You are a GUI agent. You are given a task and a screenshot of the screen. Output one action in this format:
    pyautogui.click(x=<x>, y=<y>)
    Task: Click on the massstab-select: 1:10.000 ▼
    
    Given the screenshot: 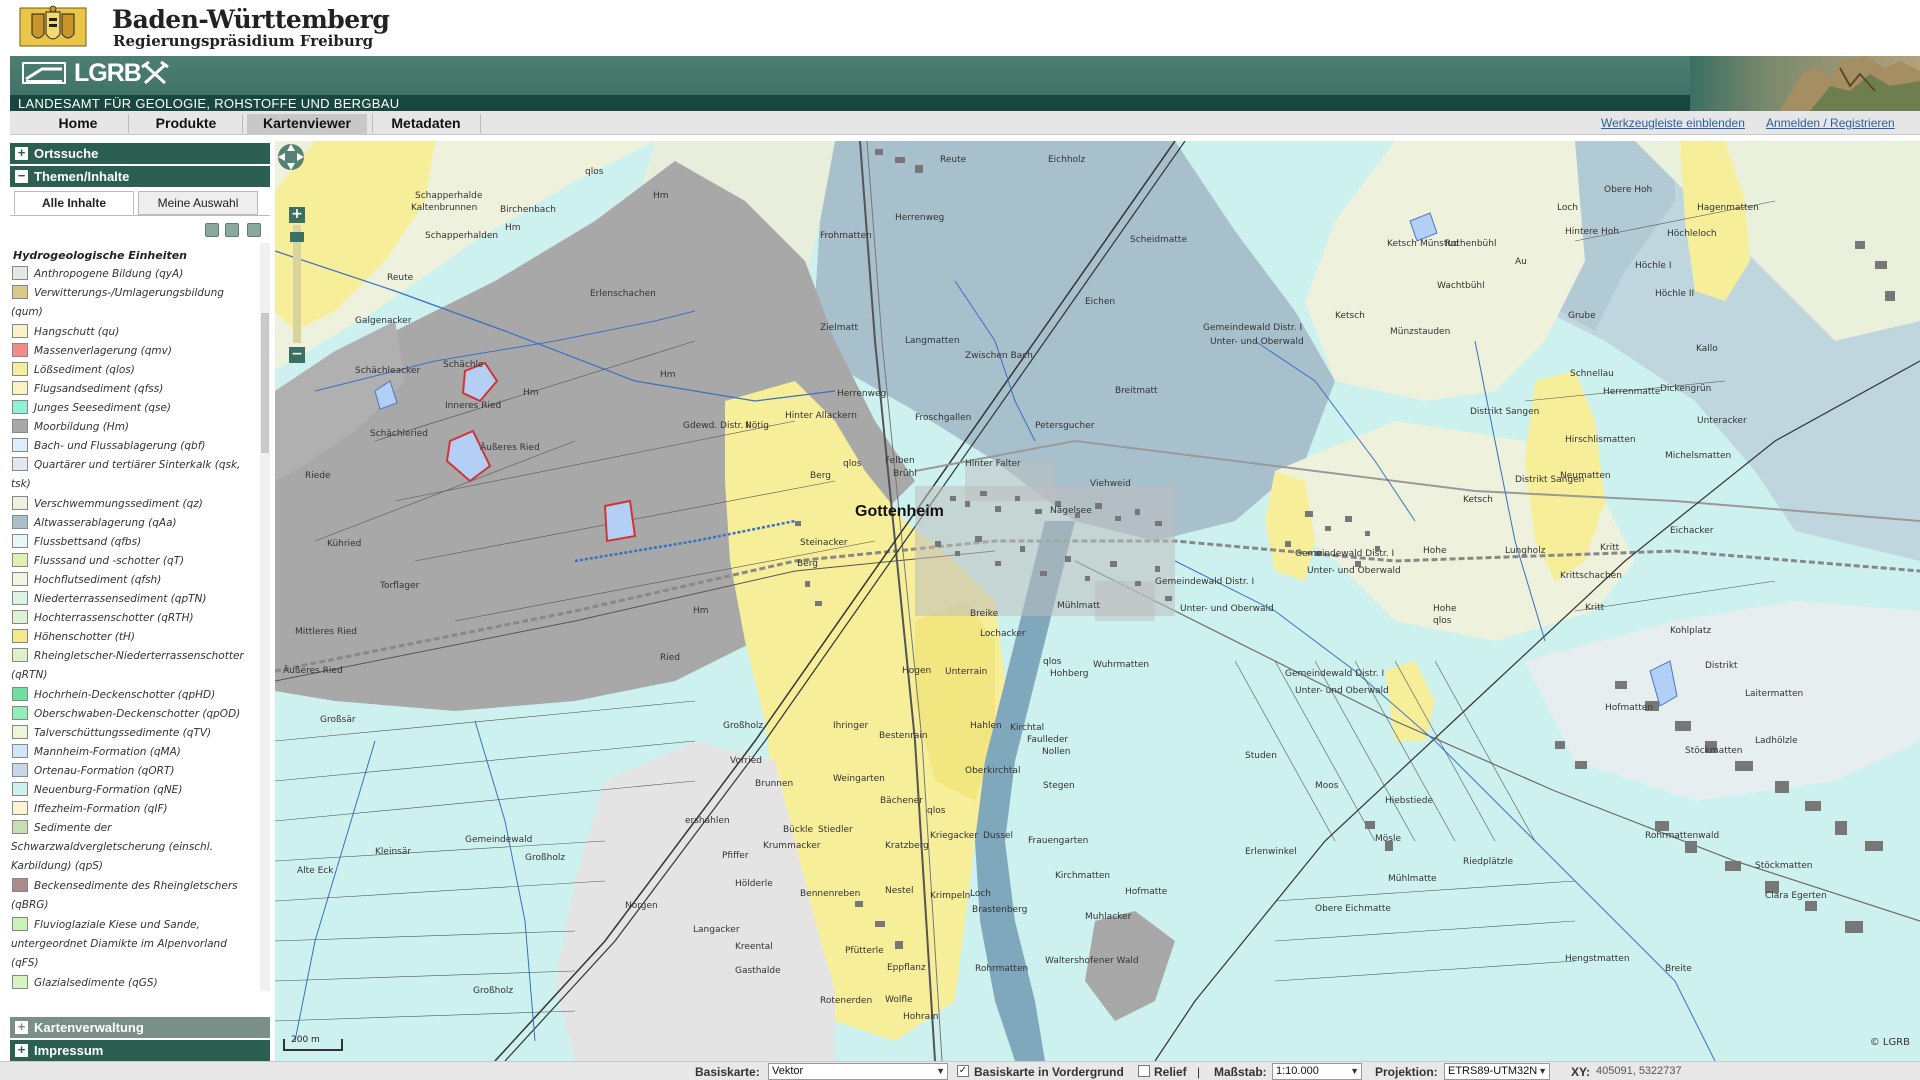 What is the action you would take?
    pyautogui.click(x=1317, y=1071)
    